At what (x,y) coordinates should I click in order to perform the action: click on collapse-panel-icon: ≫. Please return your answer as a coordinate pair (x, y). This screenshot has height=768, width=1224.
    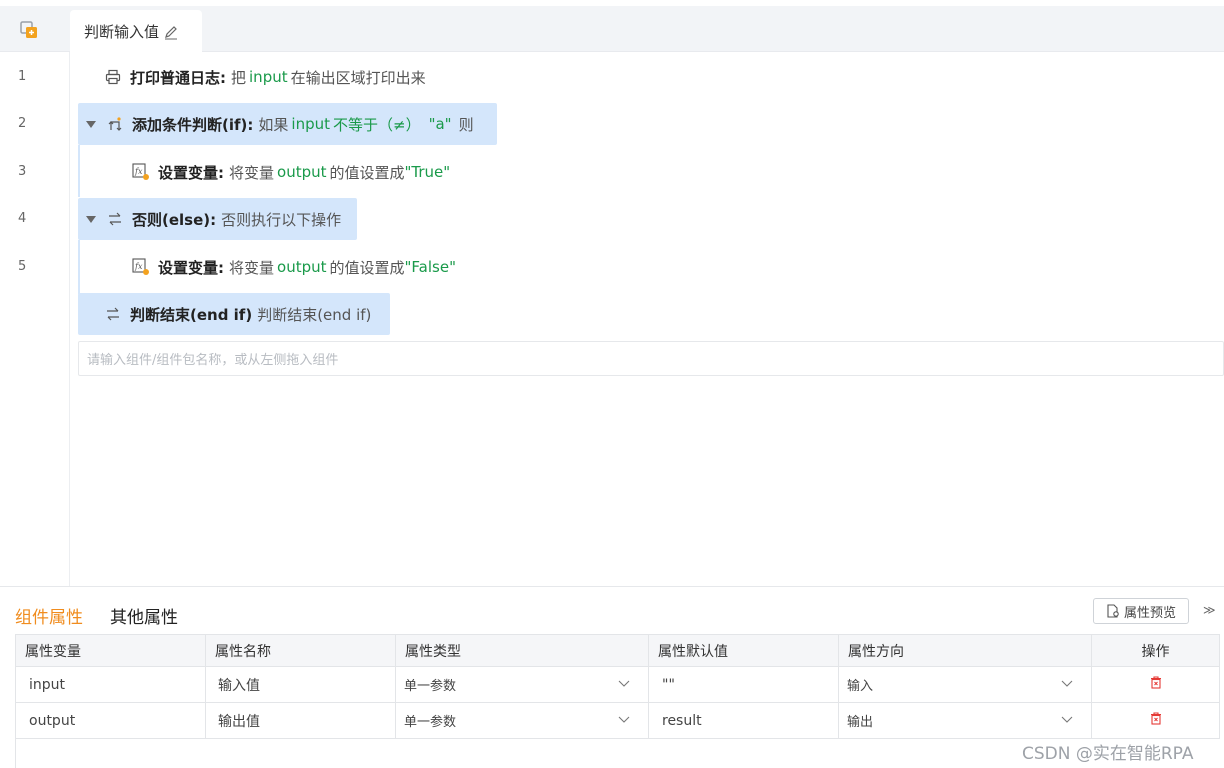
    Looking at the image, I should click on (1209, 610).